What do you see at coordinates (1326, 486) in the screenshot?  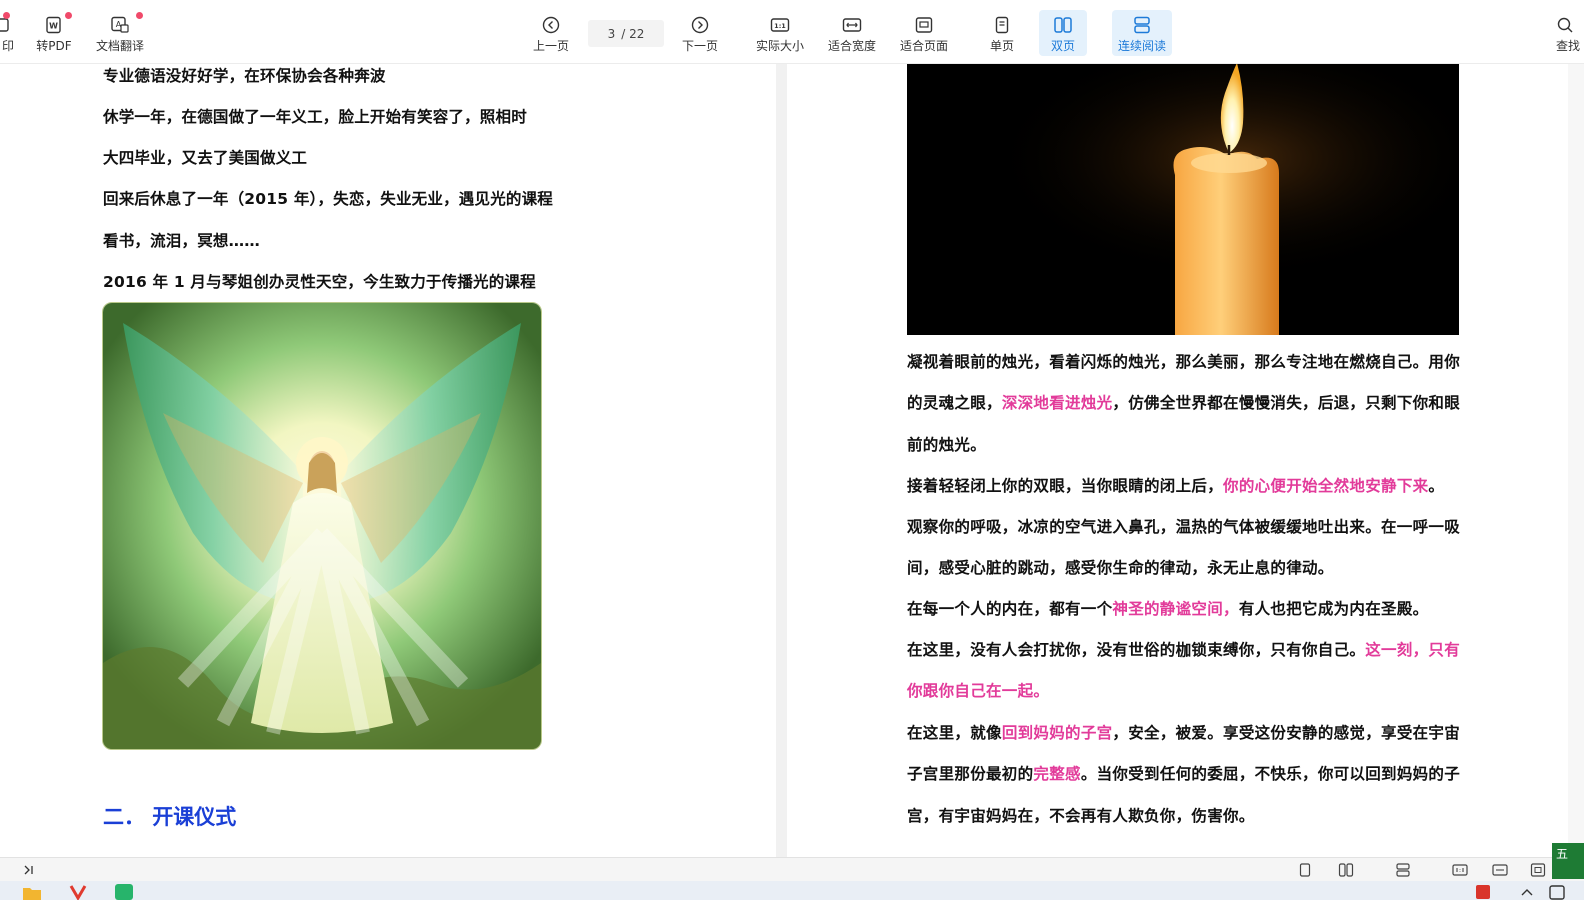 I see `highlight-text: 你的心便开始全然地安静下来` at bounding box center [1326, 486].